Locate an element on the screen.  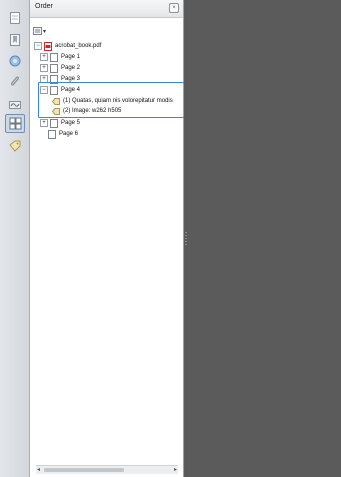
attachments-icon is located at coordinates (15, 80).